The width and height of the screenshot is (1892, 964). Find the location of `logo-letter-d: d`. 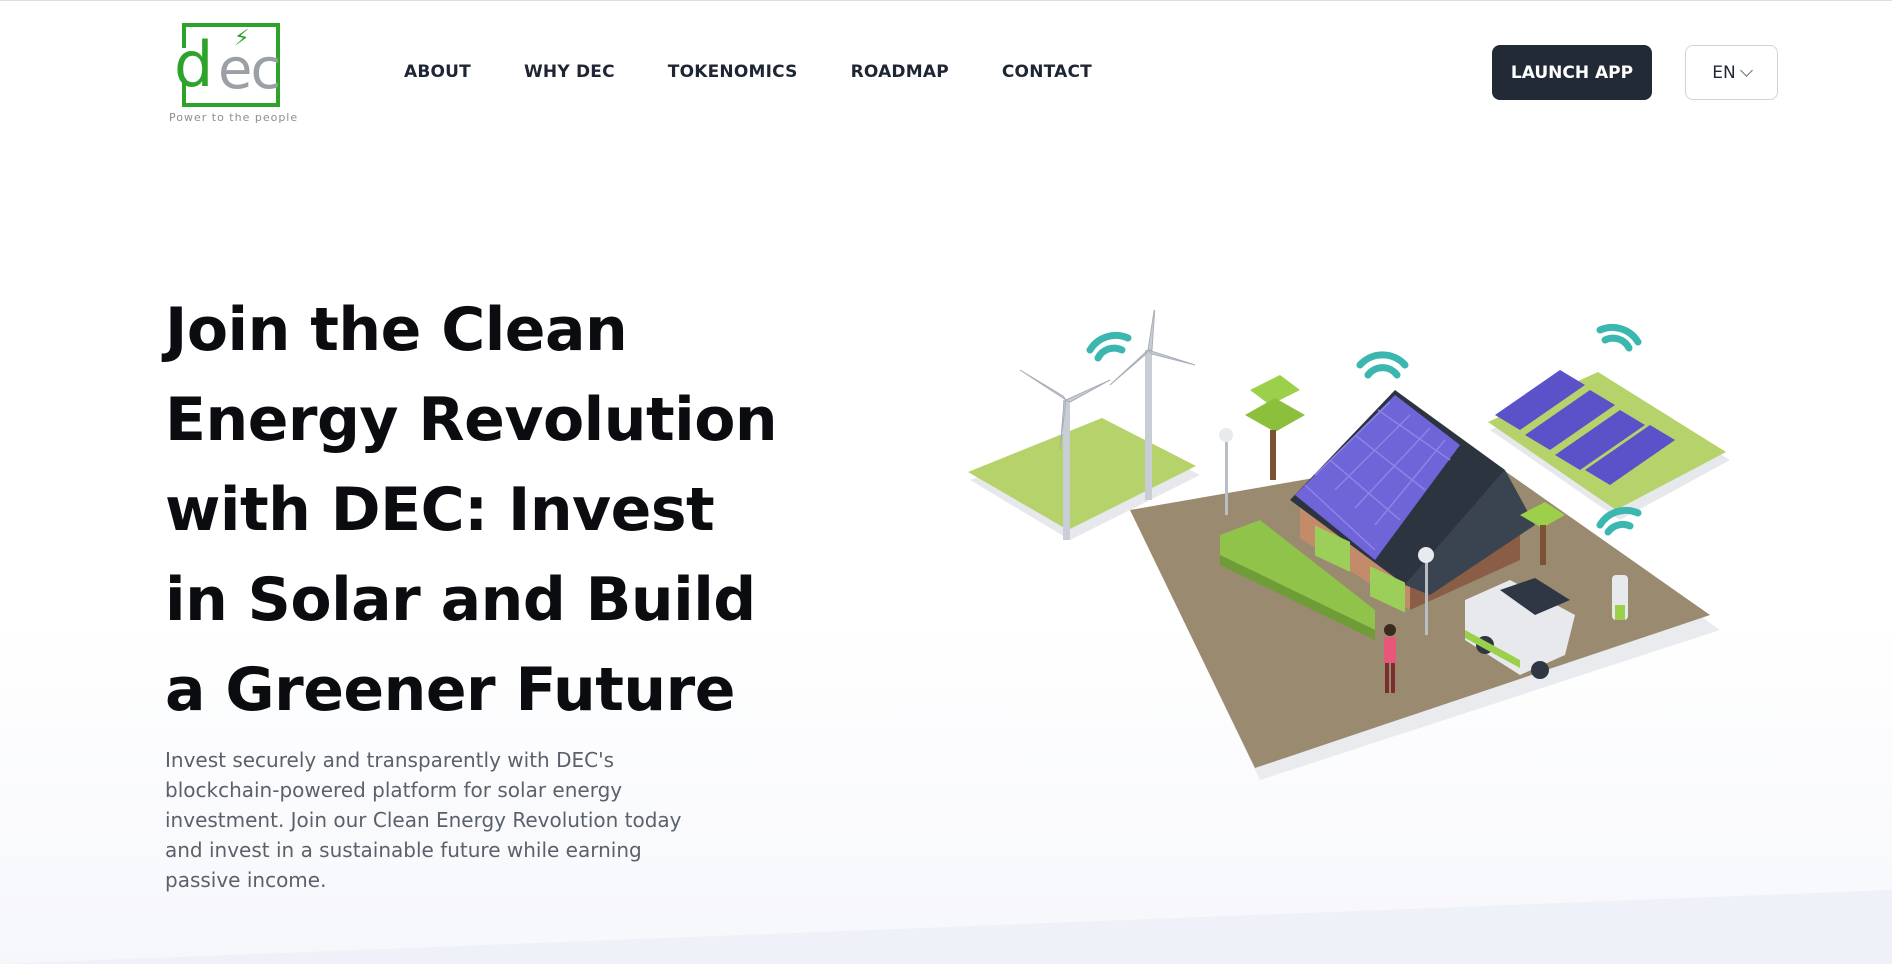

logo-letter-d: d is located at coordinates (193, 64).